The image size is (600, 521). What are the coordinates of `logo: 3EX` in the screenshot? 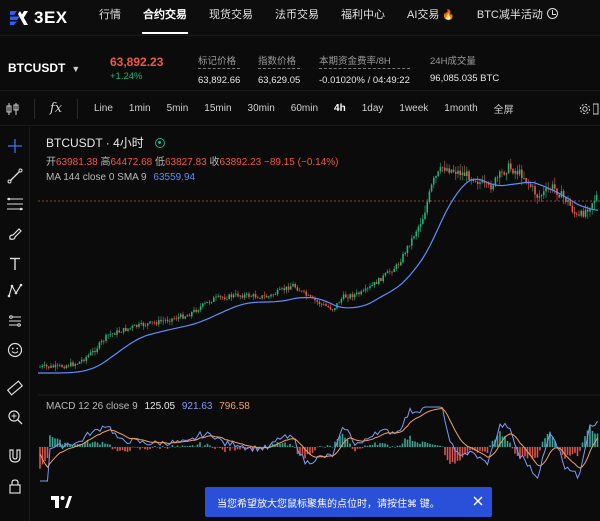 It's located at (48, 18).